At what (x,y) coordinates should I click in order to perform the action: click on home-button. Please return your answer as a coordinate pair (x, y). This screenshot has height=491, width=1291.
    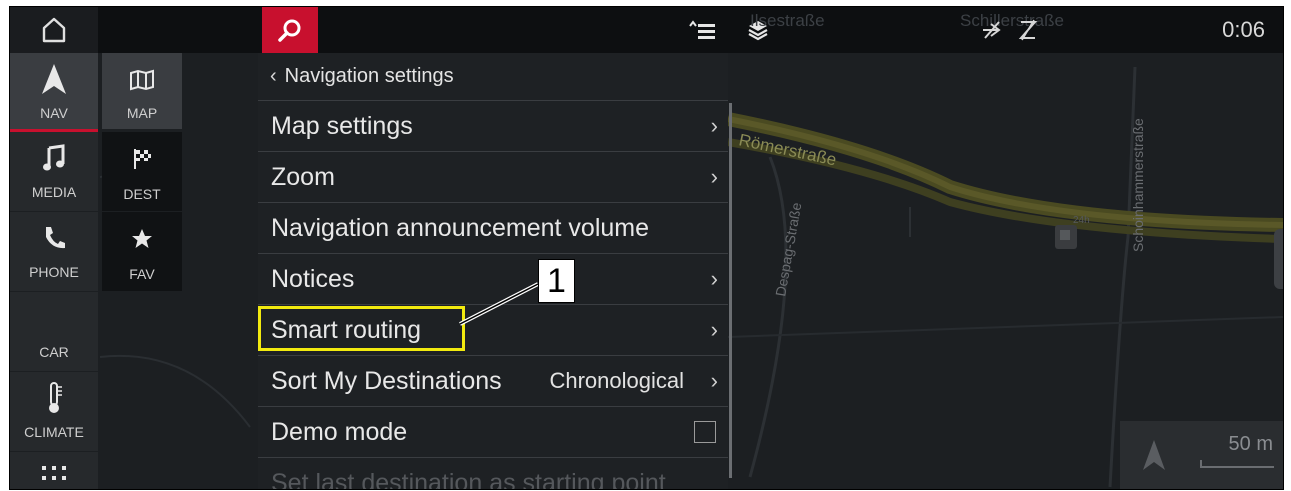
    Looking at the image, I should click on (54, 30).